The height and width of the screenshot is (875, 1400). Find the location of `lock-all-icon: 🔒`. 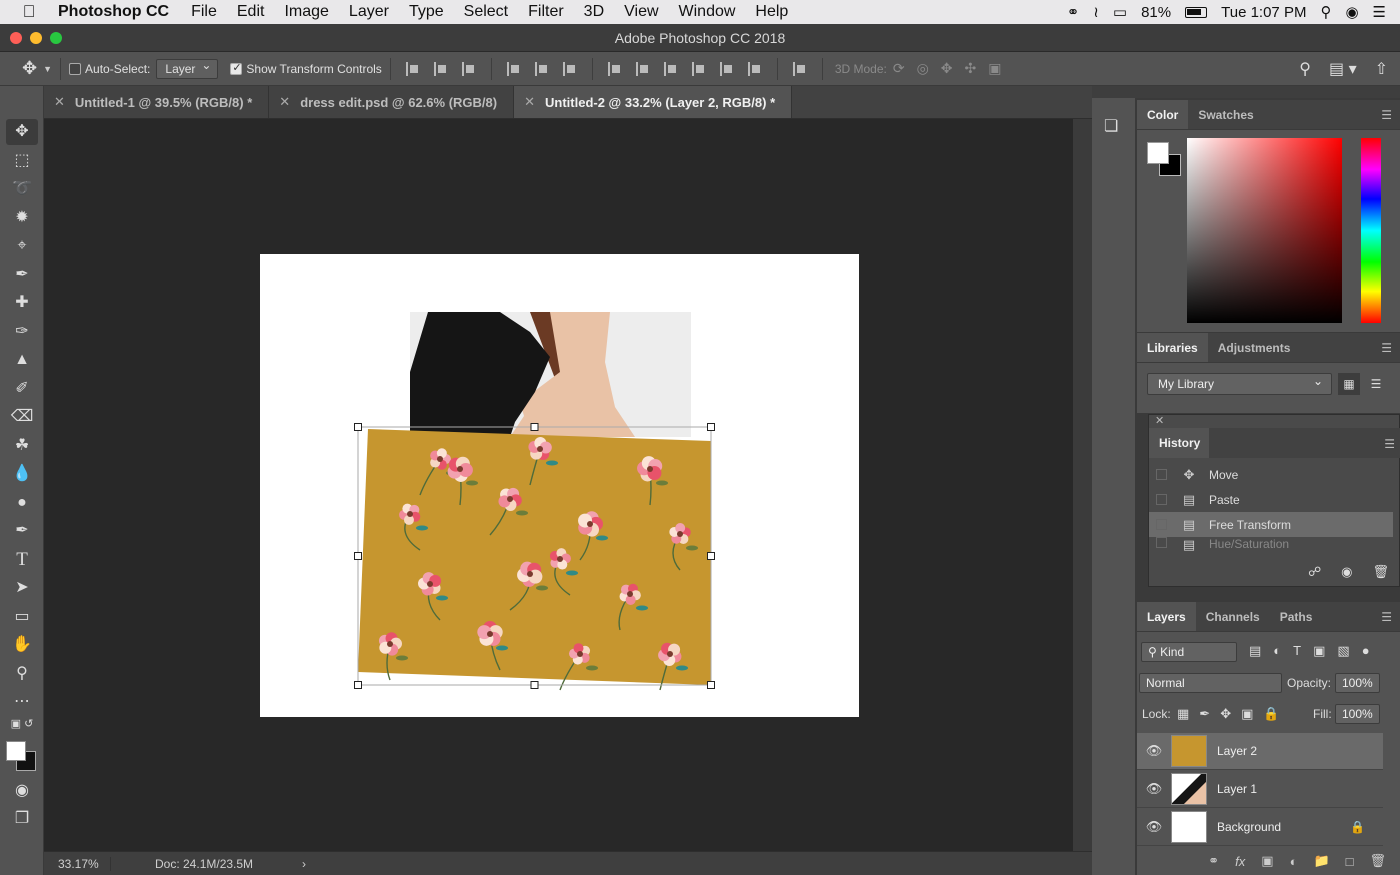

lock-all-icon: 🔒 is located at coordinates (1271, 714).